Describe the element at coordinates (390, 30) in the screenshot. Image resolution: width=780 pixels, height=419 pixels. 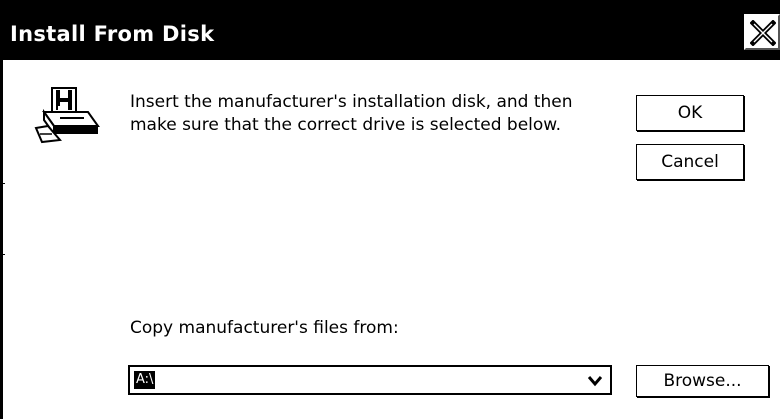
I see `title-bar: Install From Disk` at that location.